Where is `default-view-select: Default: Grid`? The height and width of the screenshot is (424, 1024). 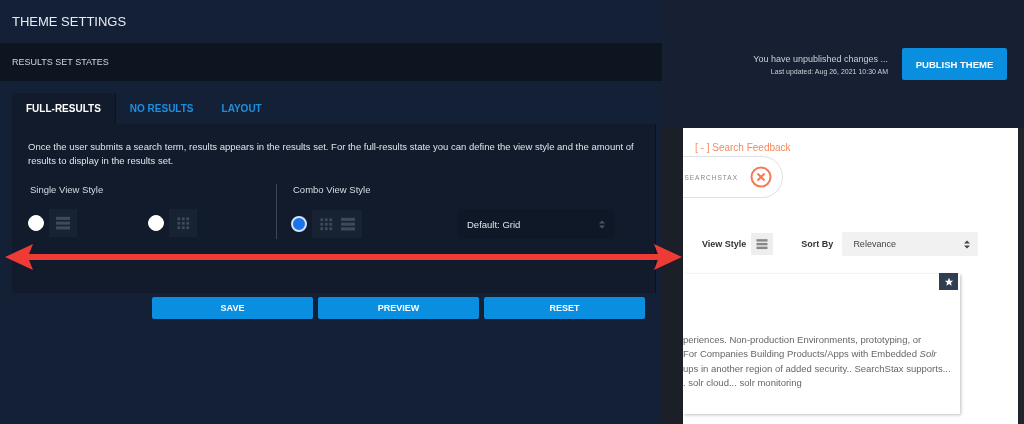
default-view-select: Default: Grid is located at coordinates (536, 224).